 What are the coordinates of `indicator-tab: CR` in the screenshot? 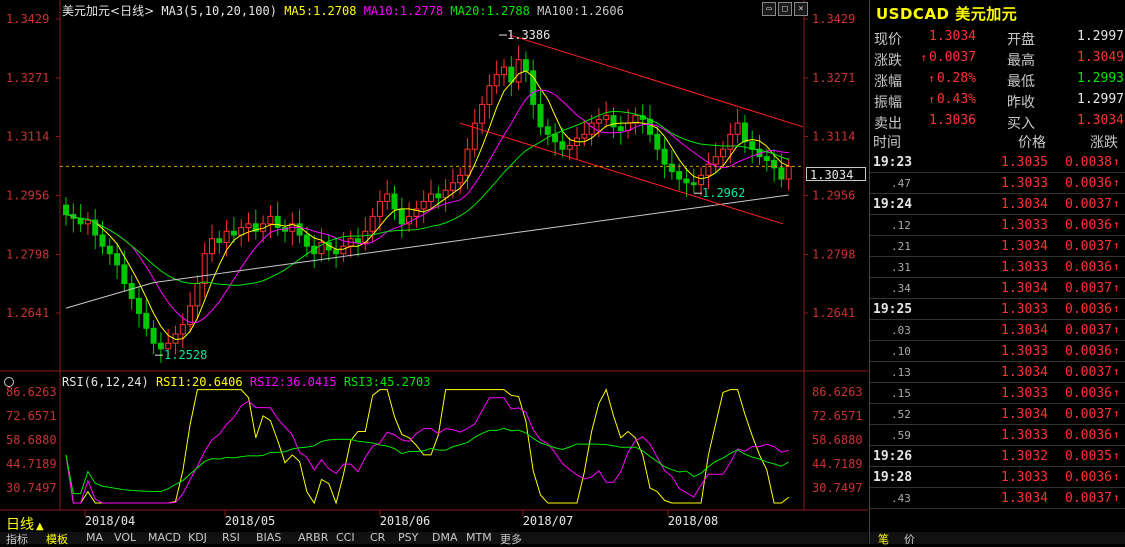 It's located at (377, 537).